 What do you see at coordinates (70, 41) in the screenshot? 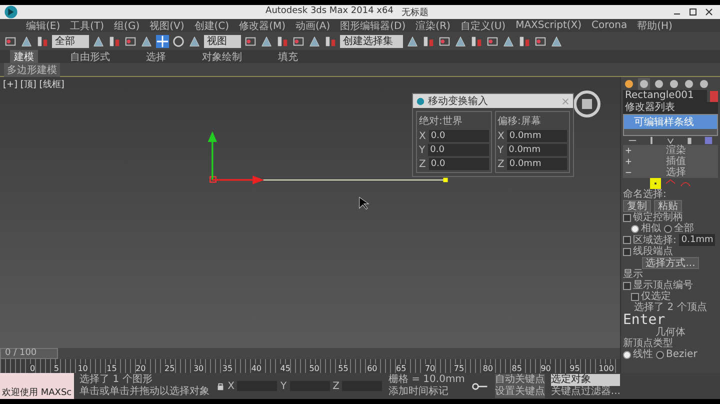
I see `selection-filter-dropdown: 全部` at bounding box center [70, 41].